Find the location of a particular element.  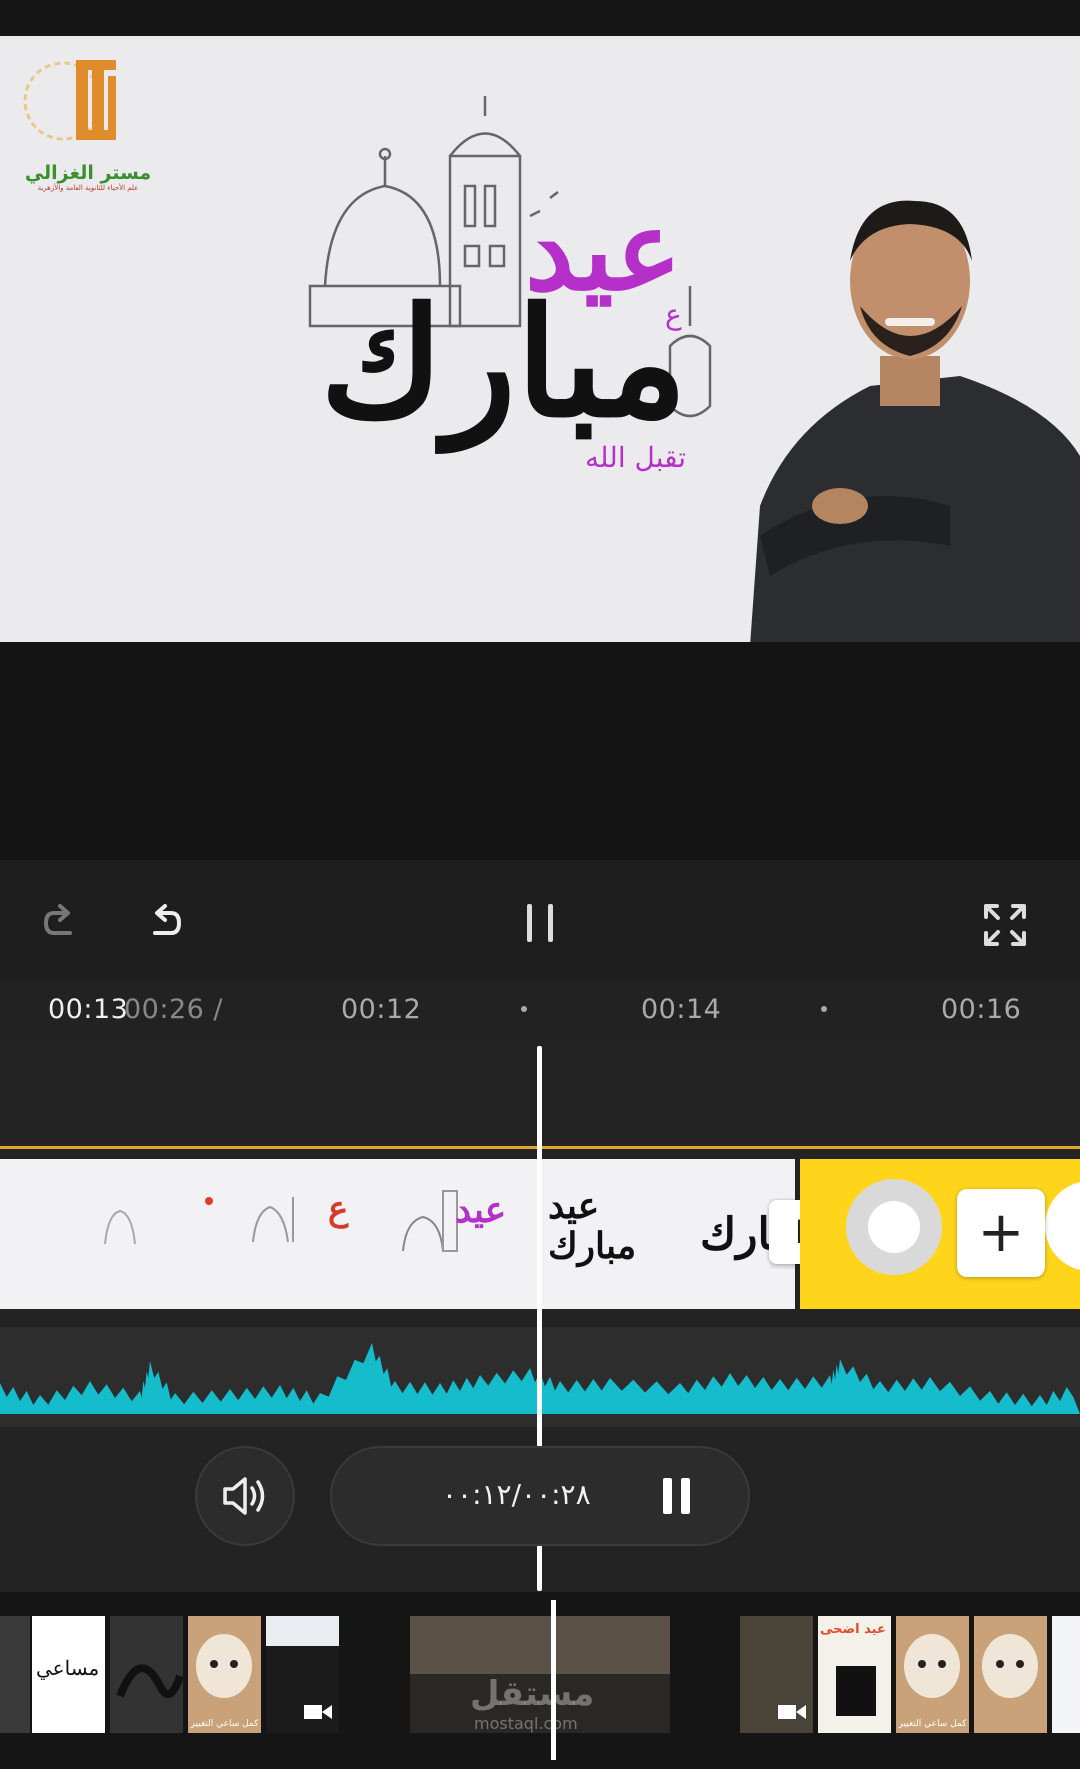

playback-pause-button is located at coordinates (677, 1496).